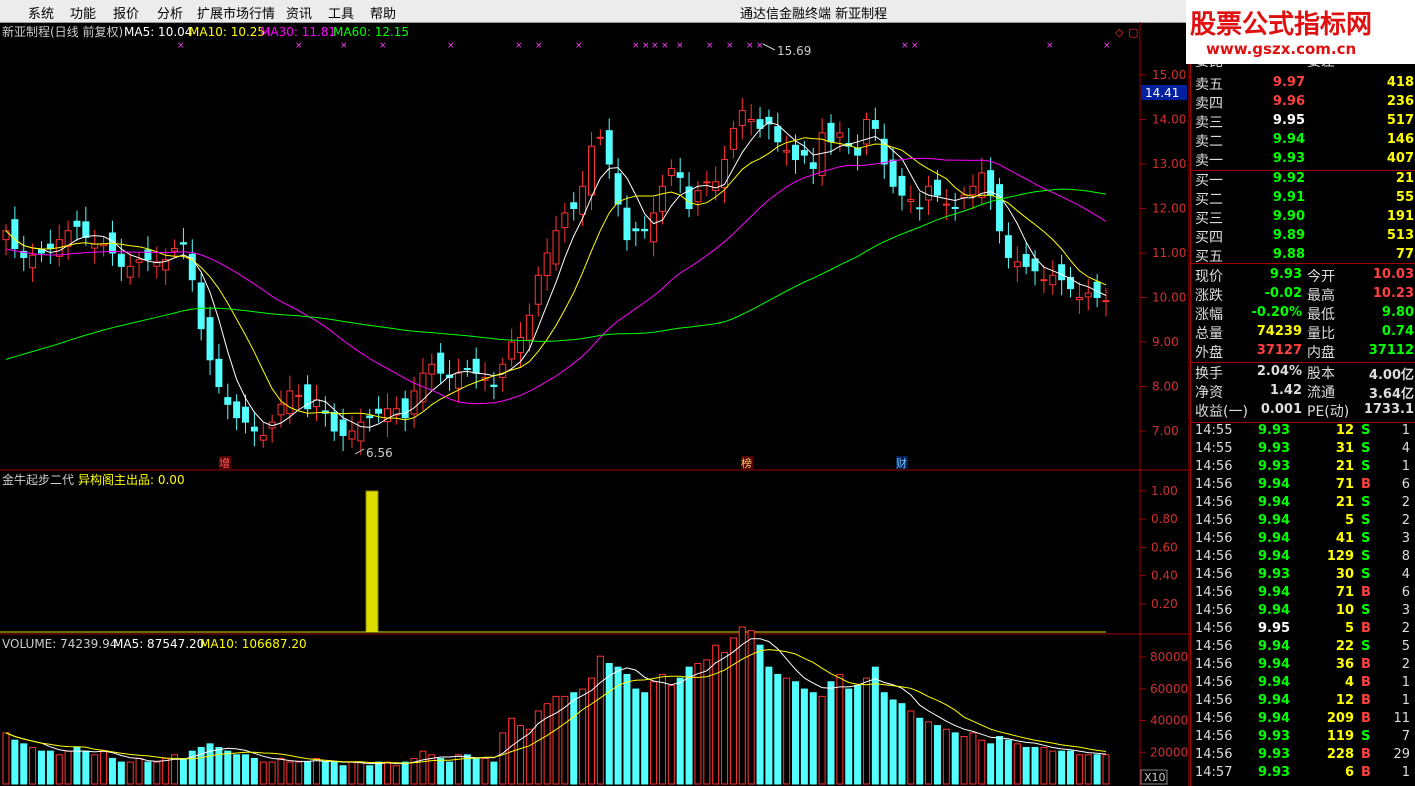  Describe the element at coordinates (1133, 32) in the screenshot. I see `window-toggle-icon: ▢` at that location.